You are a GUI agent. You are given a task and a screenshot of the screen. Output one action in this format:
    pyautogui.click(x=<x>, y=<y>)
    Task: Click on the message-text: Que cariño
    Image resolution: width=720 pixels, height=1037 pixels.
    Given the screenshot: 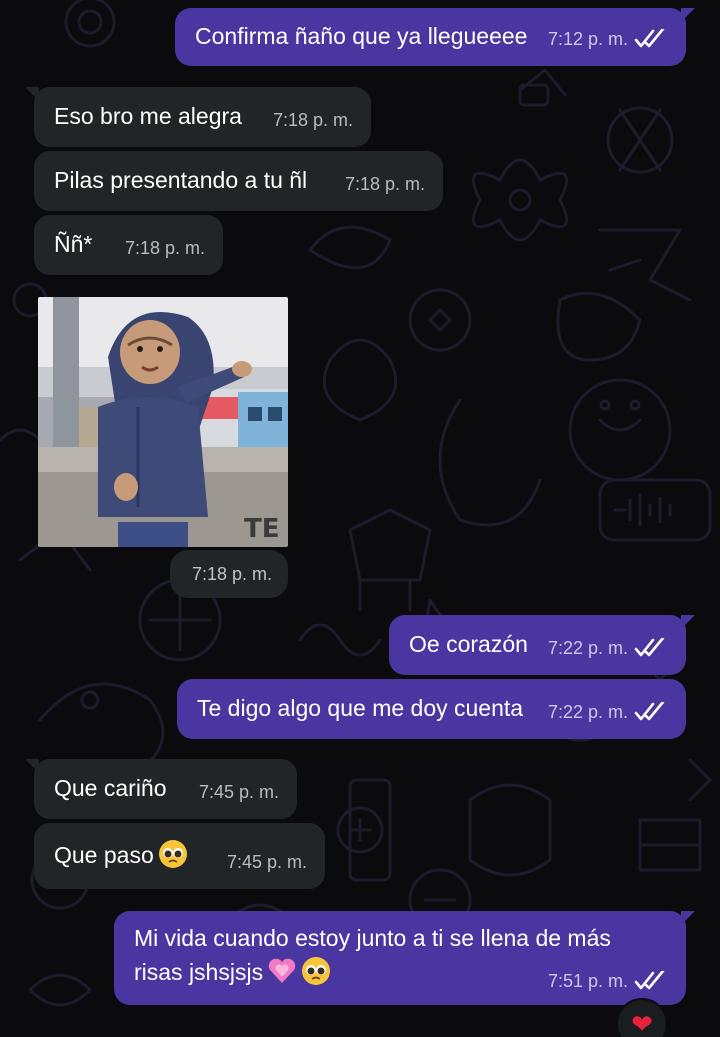 What is the action you would take?
    pyautogui.click(x=110, y=788)
    